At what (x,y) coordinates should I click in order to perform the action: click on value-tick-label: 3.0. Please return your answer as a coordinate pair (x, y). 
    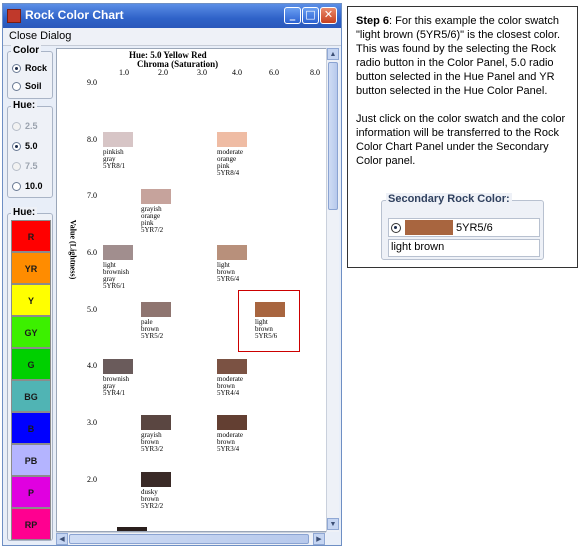
    Looking at the image, I should click on (92, 422).